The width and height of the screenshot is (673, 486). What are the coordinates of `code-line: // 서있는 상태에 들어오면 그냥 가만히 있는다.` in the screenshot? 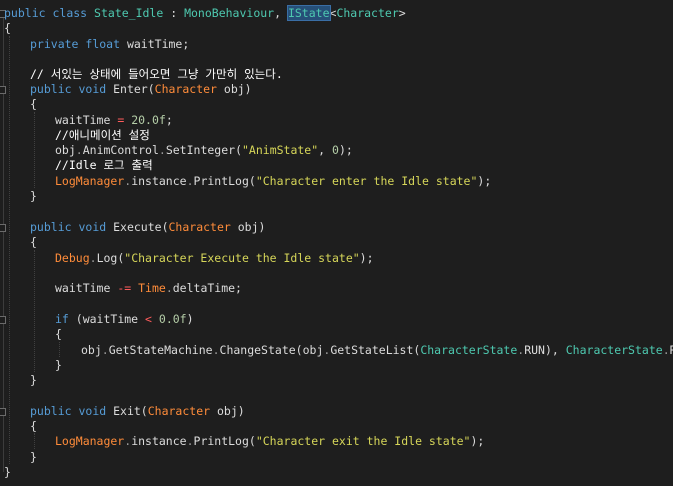 It's located at (156, 74).